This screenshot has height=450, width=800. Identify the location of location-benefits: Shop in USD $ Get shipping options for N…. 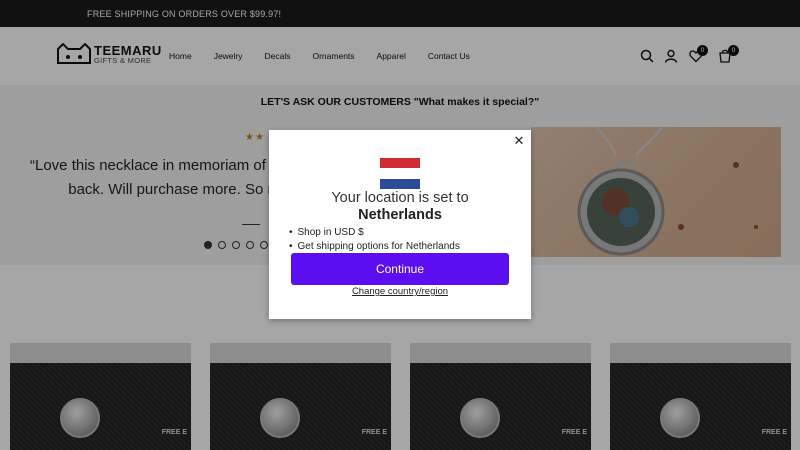
(374, 240).